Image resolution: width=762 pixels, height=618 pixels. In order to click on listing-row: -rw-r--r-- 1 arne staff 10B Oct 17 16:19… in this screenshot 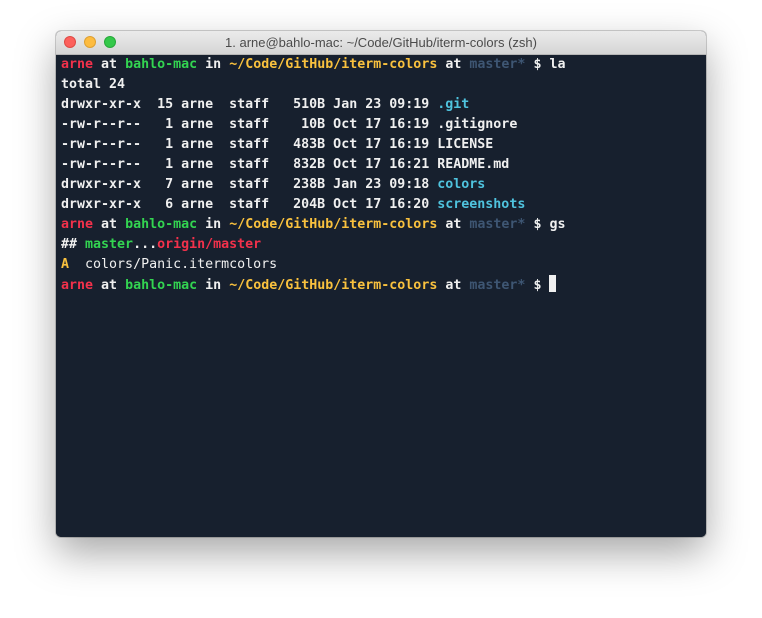, I will do `click(381, 125)`.